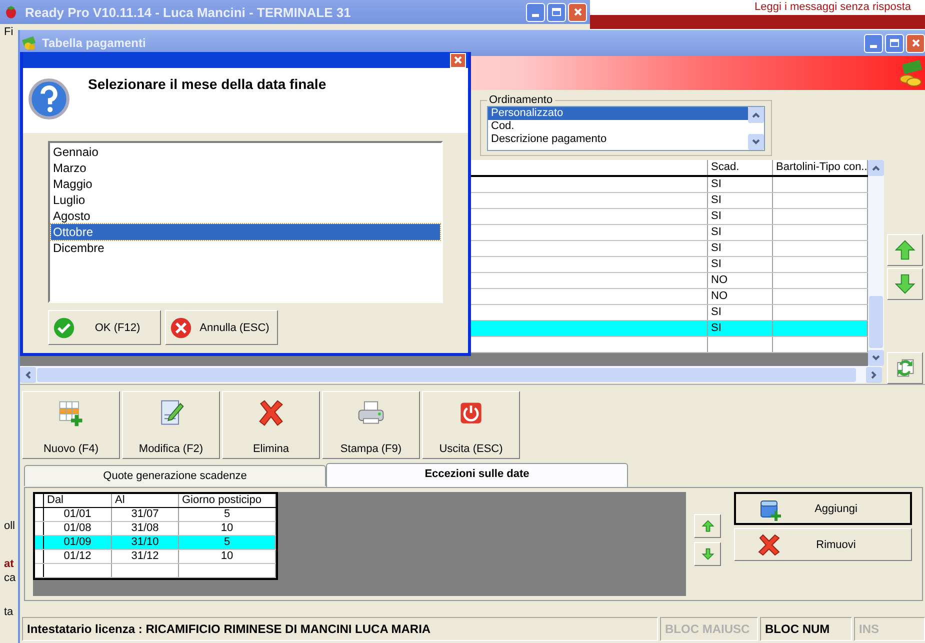 This screenshot has width=925, height=643. I want to click on status-indicator: BLOC NUM, so click(806, 629).